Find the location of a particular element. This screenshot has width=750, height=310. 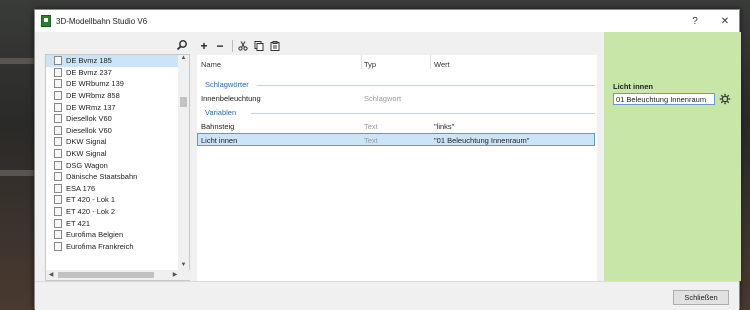

title-bar: 3D-Modellbahn Studio V6 ? ✕ is located at coordinates (387, 21).